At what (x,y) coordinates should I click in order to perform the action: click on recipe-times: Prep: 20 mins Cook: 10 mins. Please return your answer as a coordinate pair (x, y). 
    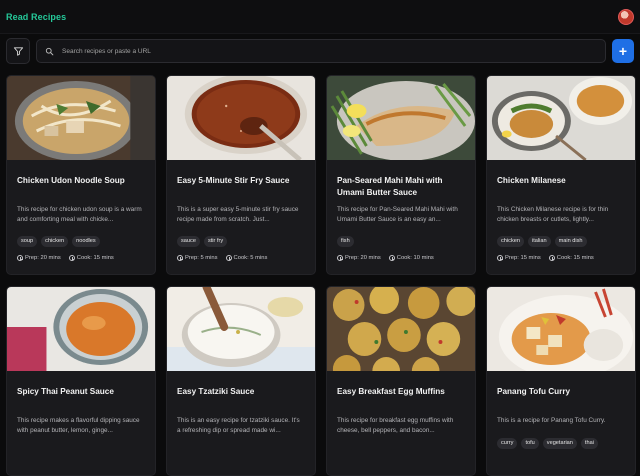
    Looking at the image, I should click on (401, 258).